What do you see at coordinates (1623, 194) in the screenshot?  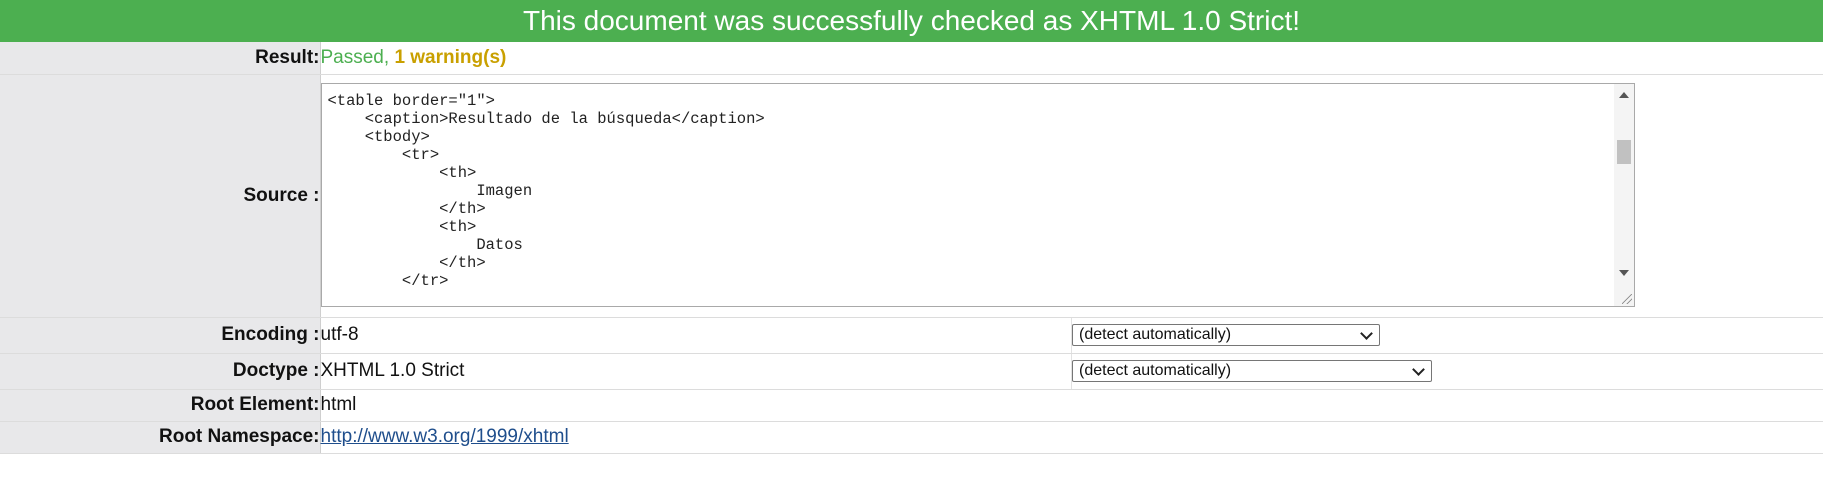 I see `source-scrollbar` at bounding box center [1623, 194].